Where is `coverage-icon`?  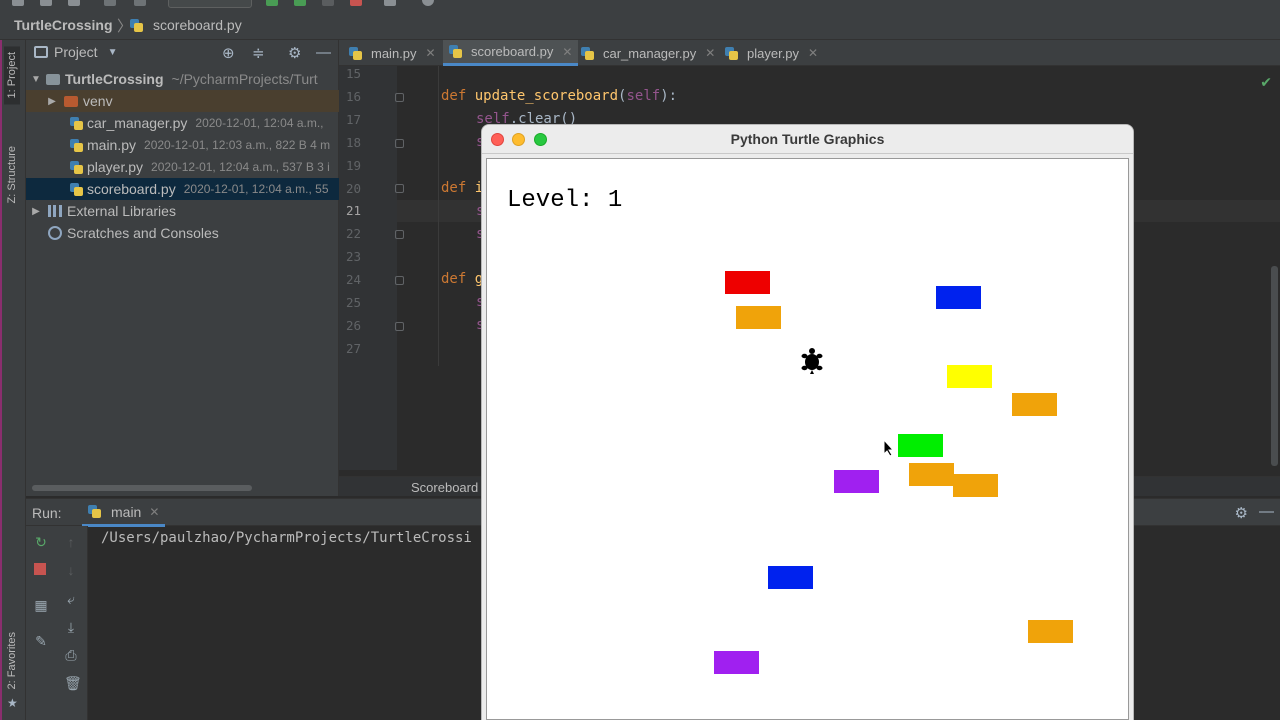 coverage-icon is located at coordinates (328, 3).